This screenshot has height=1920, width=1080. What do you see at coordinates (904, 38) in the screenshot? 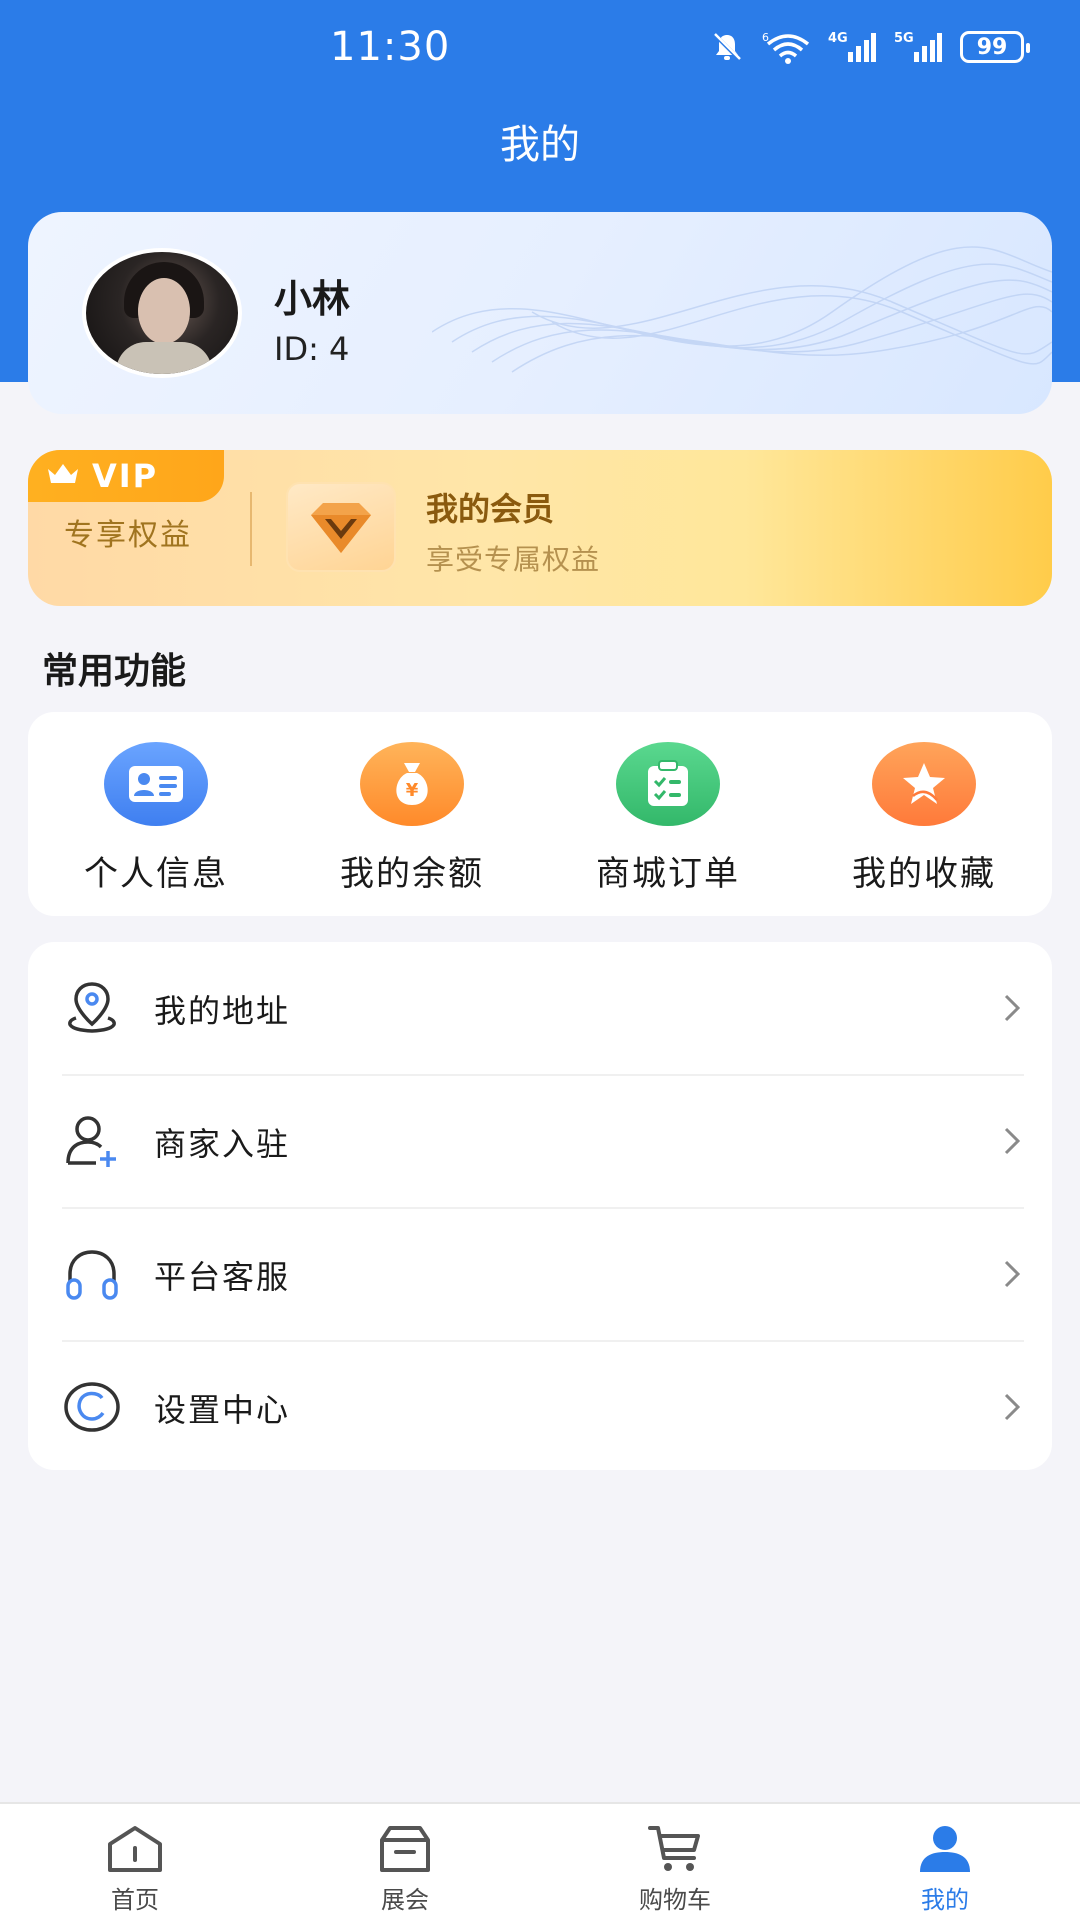
I see `svg-text: 5G` at bounding box center [904, 38].